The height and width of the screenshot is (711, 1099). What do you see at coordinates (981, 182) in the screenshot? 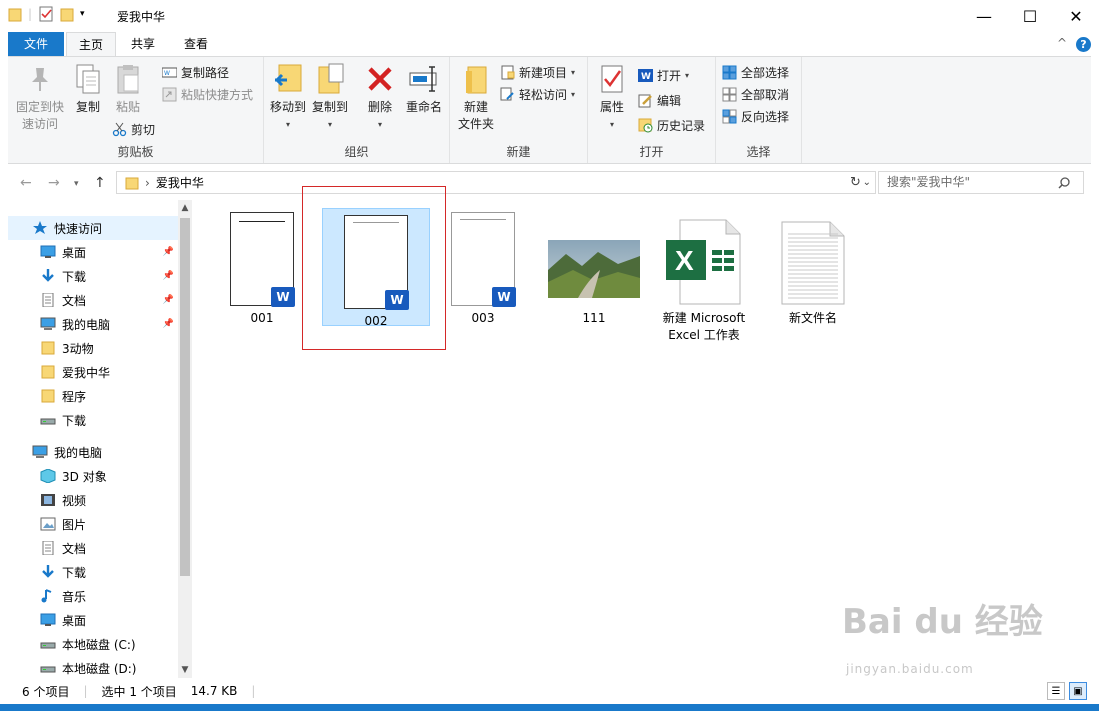
I see `search-input: 搜索"爱我中华"` at bounding box center [981, 182].